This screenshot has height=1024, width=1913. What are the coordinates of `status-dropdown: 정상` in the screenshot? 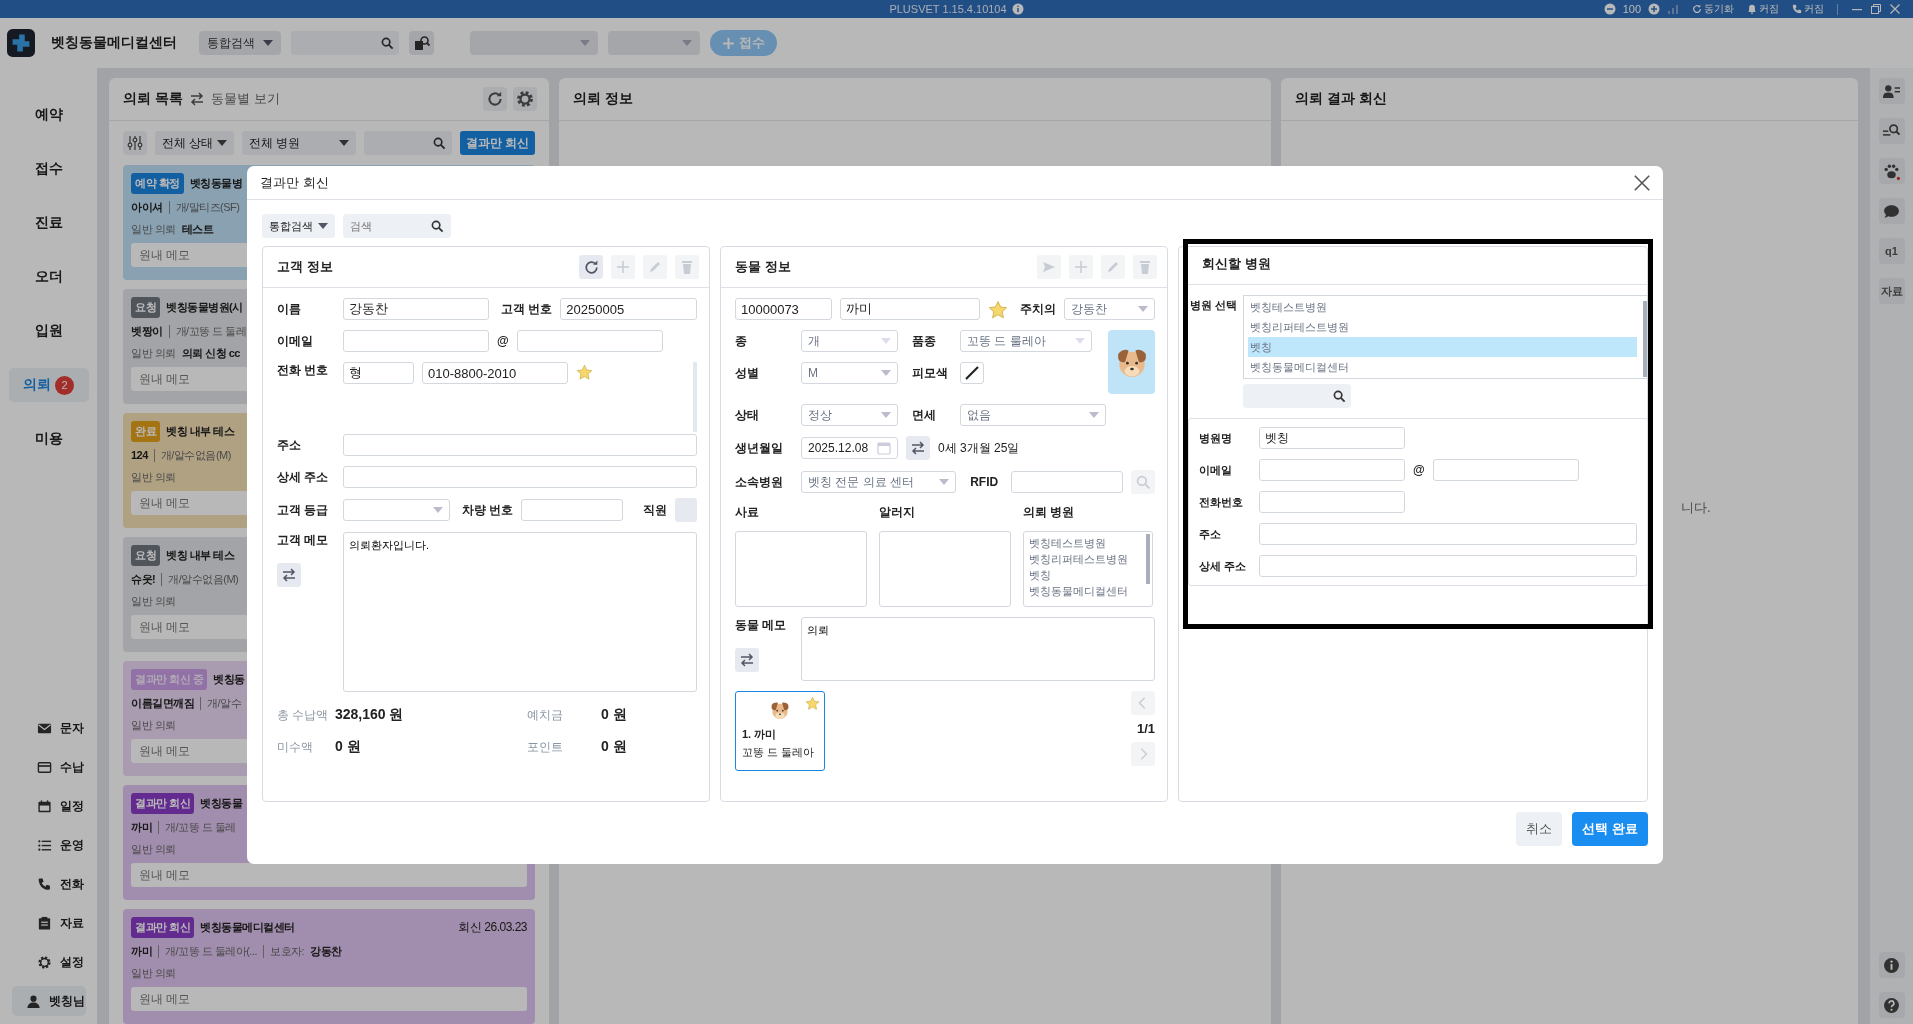 It's located at (849, 415).